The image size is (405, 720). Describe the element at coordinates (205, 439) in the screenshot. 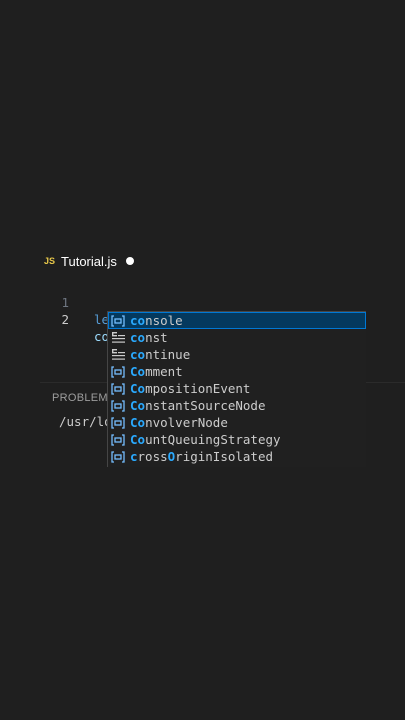

I see `suggestion-label: CountQueuingStrategy` at that location.